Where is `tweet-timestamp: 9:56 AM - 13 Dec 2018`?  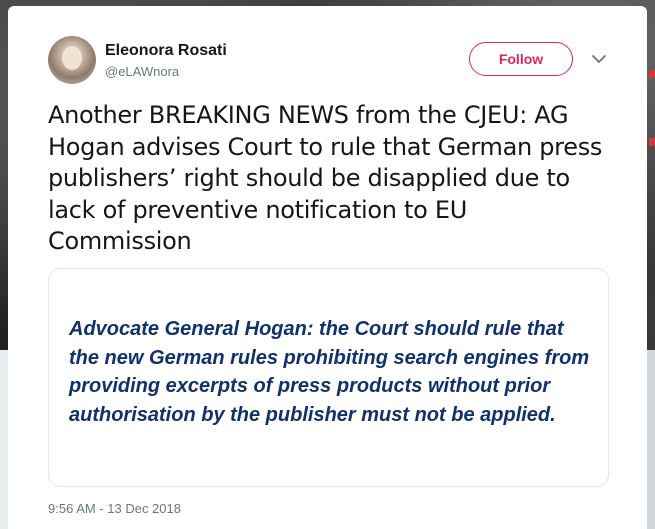
tweet-timestamp: 9:56 AM - 13 Dec 2018 is located at coordinates (114, 508).